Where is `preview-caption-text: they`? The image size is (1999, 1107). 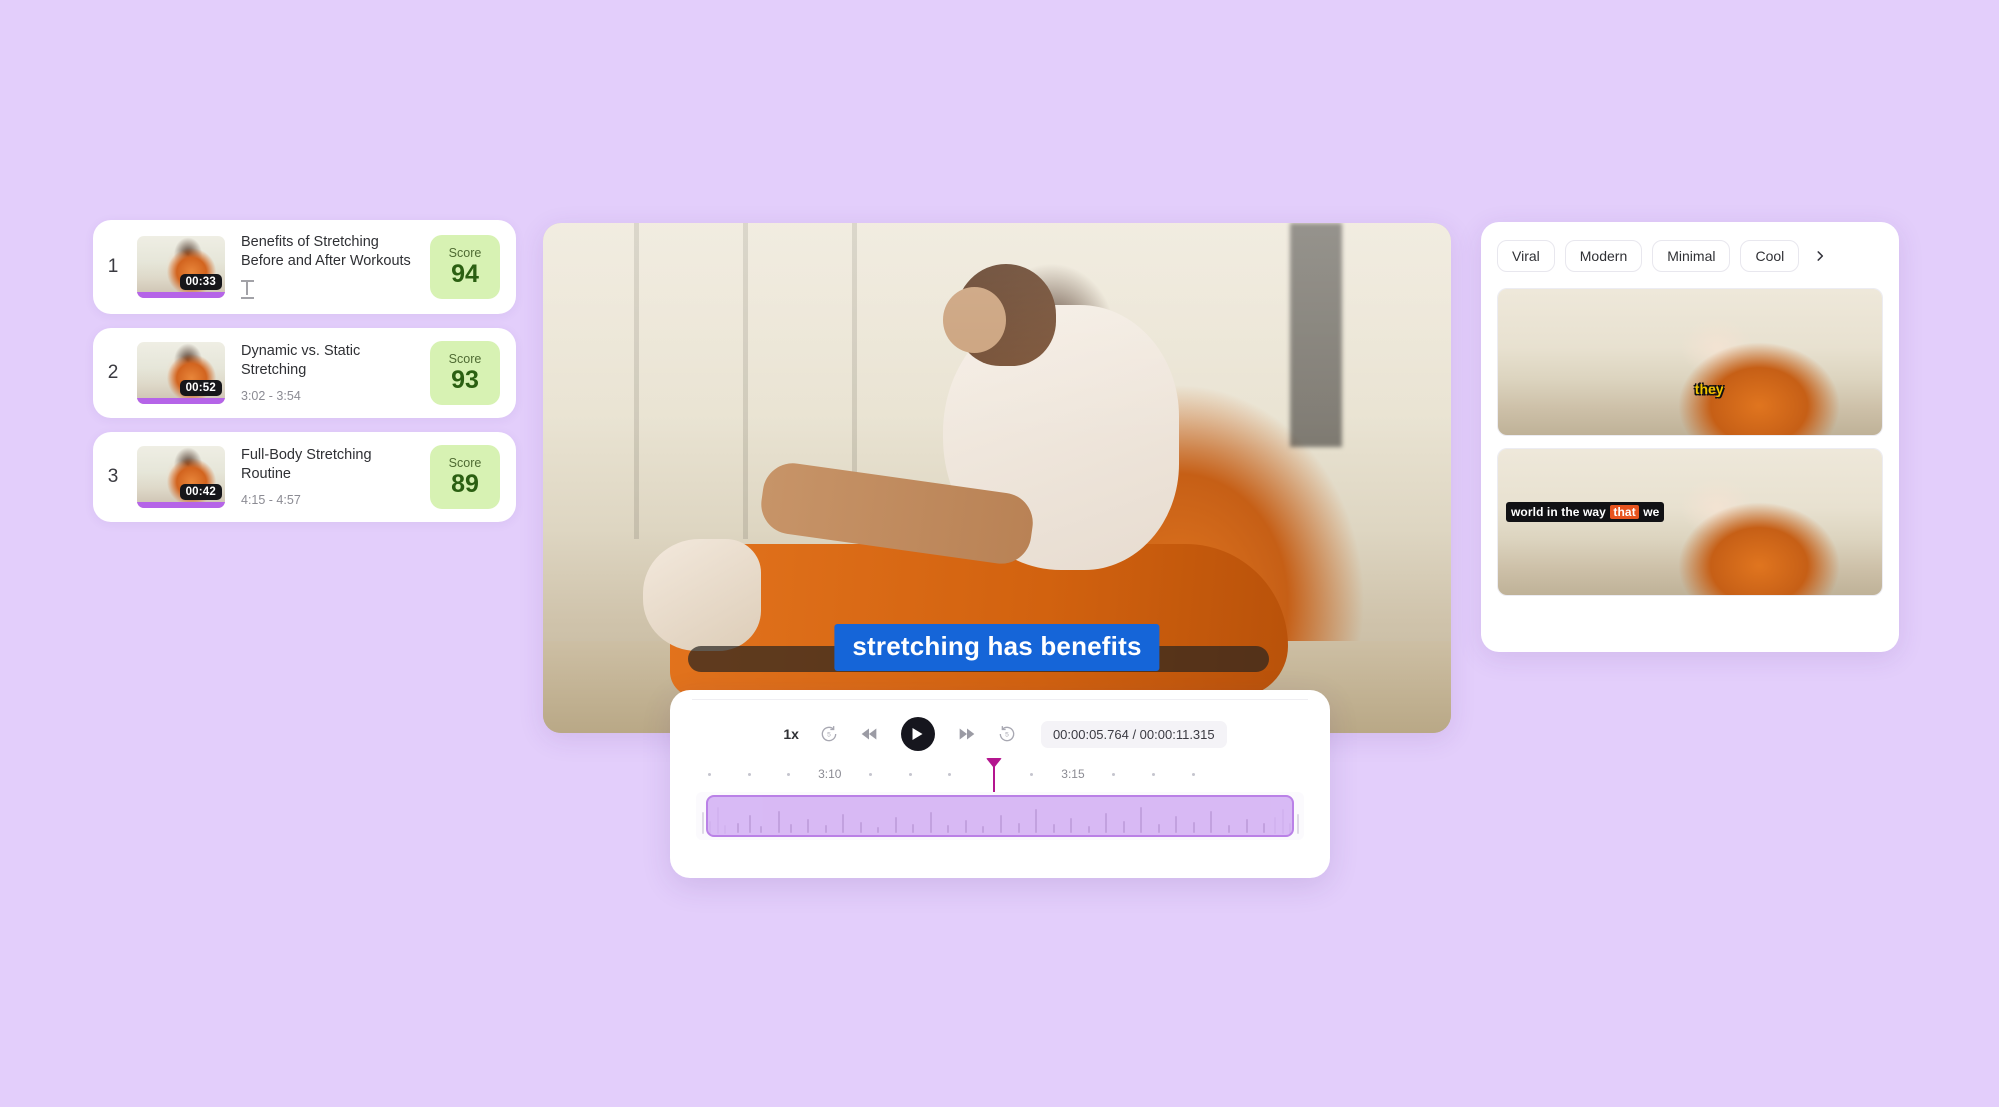 preview-caption-text: they is located at coordinates (1709, 388).